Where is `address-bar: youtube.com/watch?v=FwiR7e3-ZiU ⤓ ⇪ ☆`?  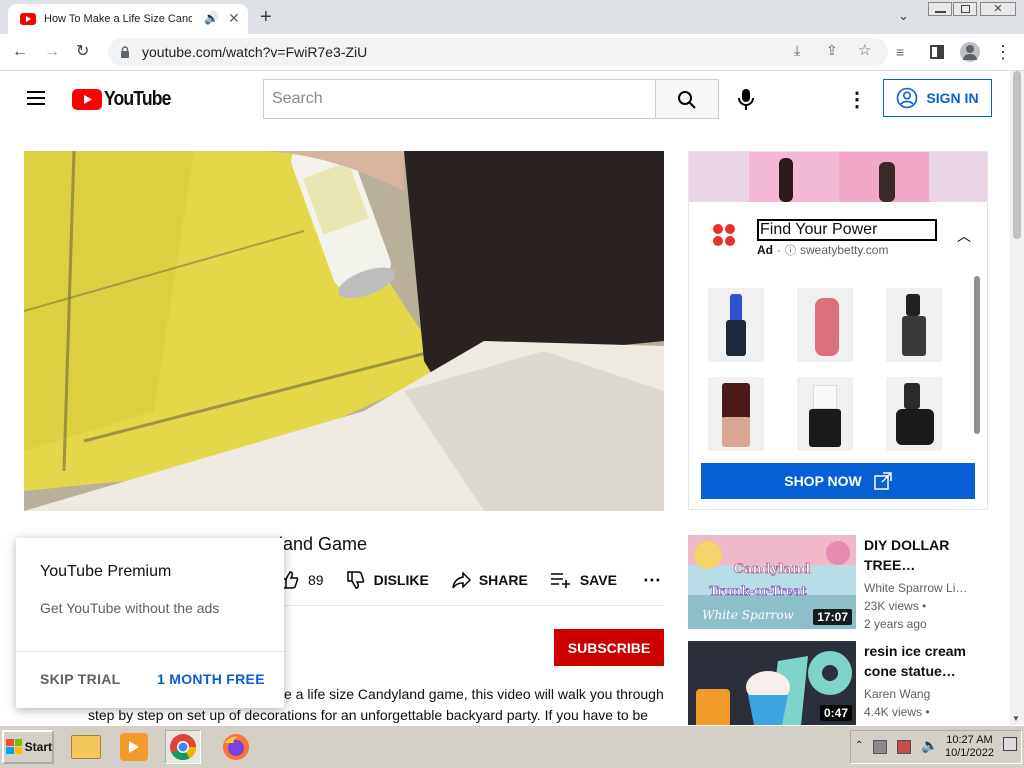 address-bar: youtube.com/watch?v=FwiR7e3-ZiU ⤓ ⇪ ☆ is located at coordinates (498, 52).